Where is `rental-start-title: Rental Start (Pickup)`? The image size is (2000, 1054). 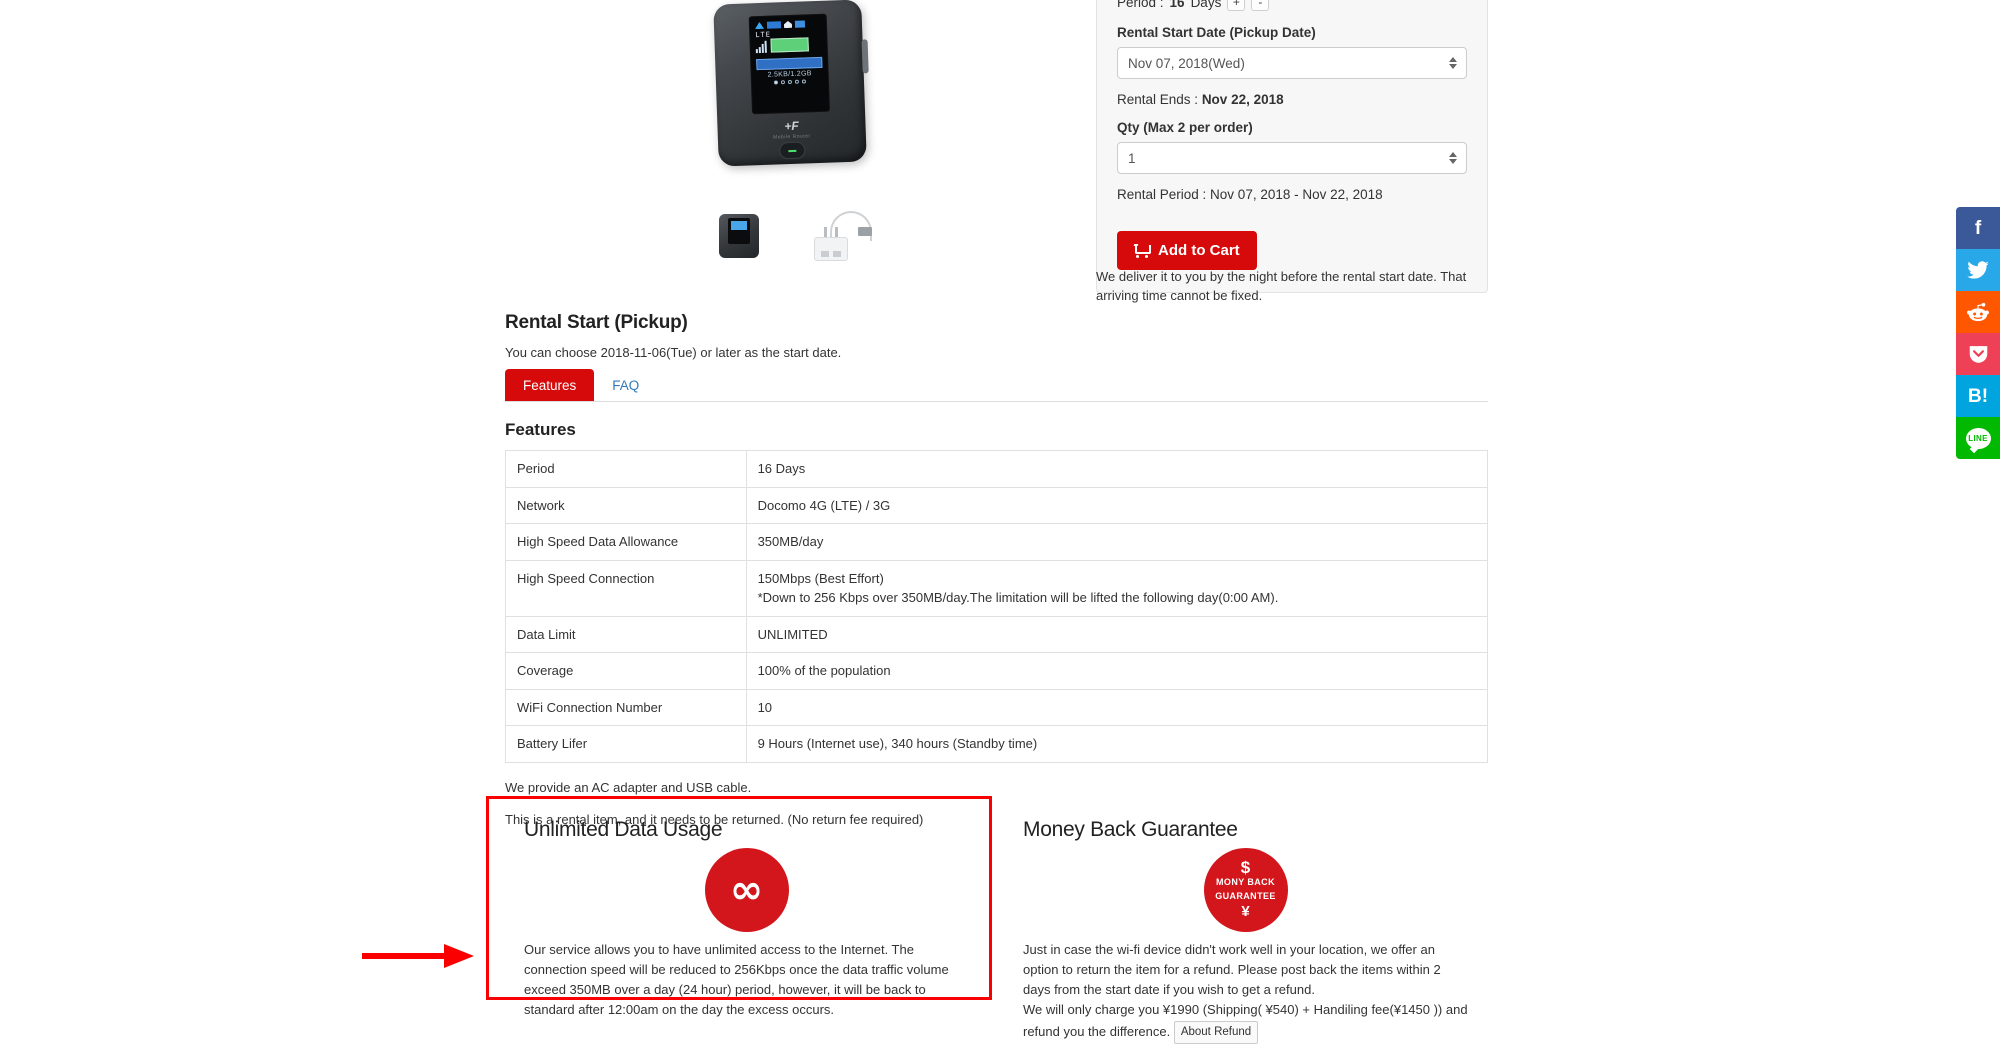
rental-start-title: Rental Start (Pickup) is located at coordinates (596, 322).